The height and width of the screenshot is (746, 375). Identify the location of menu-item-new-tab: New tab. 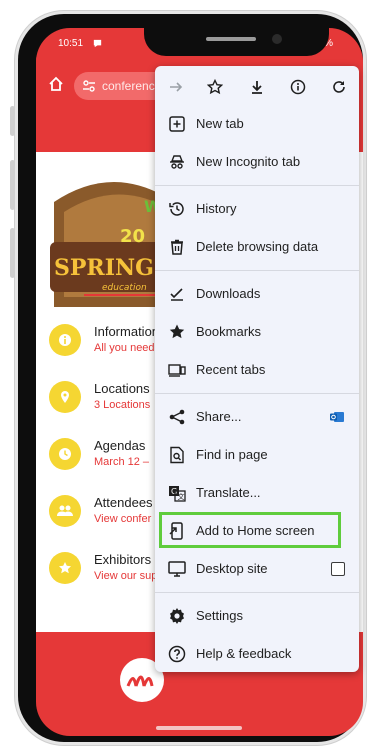
(257, 124).